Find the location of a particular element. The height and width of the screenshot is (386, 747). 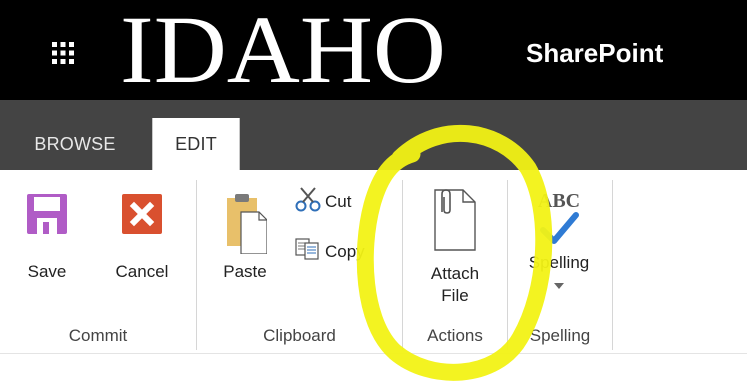

attach-file-button: Attach File is located at coordinates (455, 247).